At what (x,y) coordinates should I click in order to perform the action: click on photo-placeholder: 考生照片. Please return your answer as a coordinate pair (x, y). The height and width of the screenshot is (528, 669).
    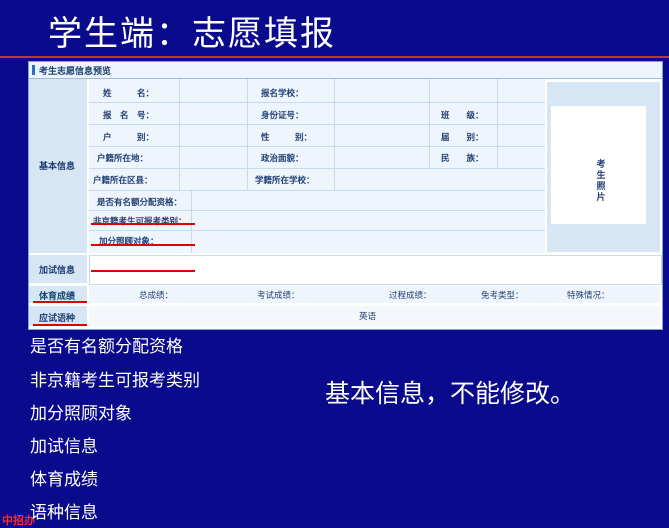
    Looking at the image, I should click on (598, 165).